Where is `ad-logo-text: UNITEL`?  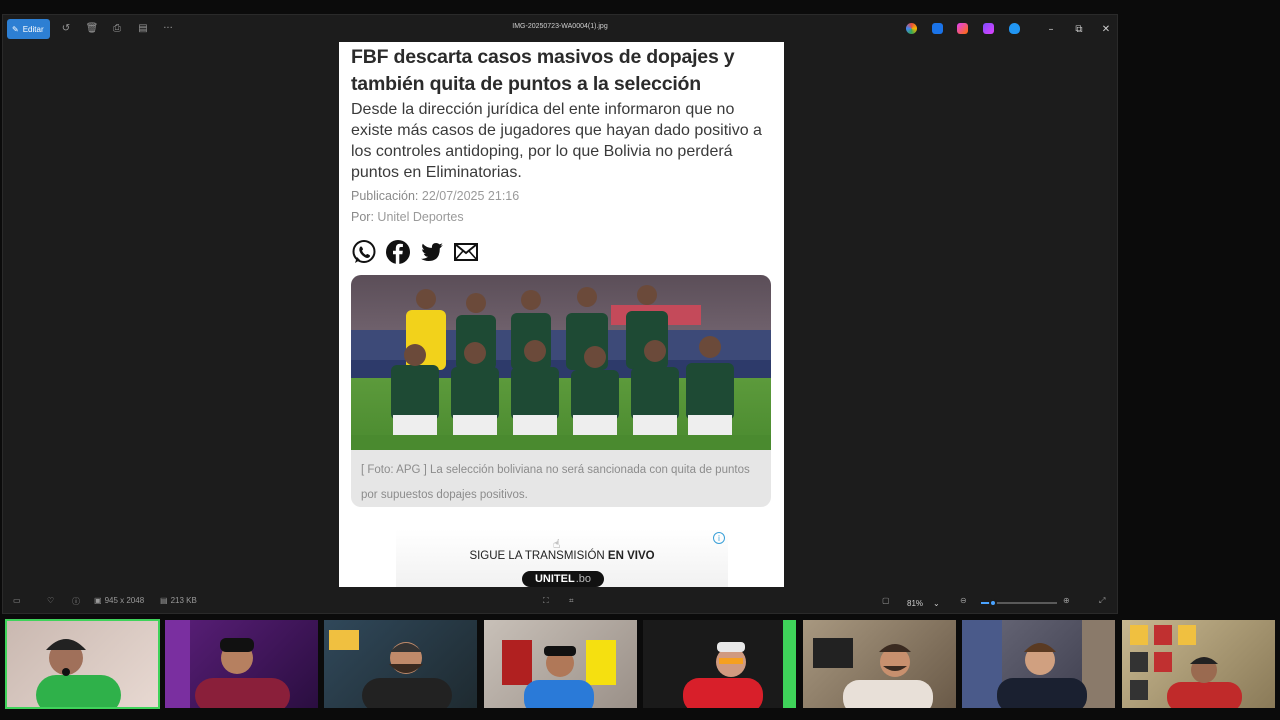 ad-logo-text: UNITEL is located at coordinates (554, 579).